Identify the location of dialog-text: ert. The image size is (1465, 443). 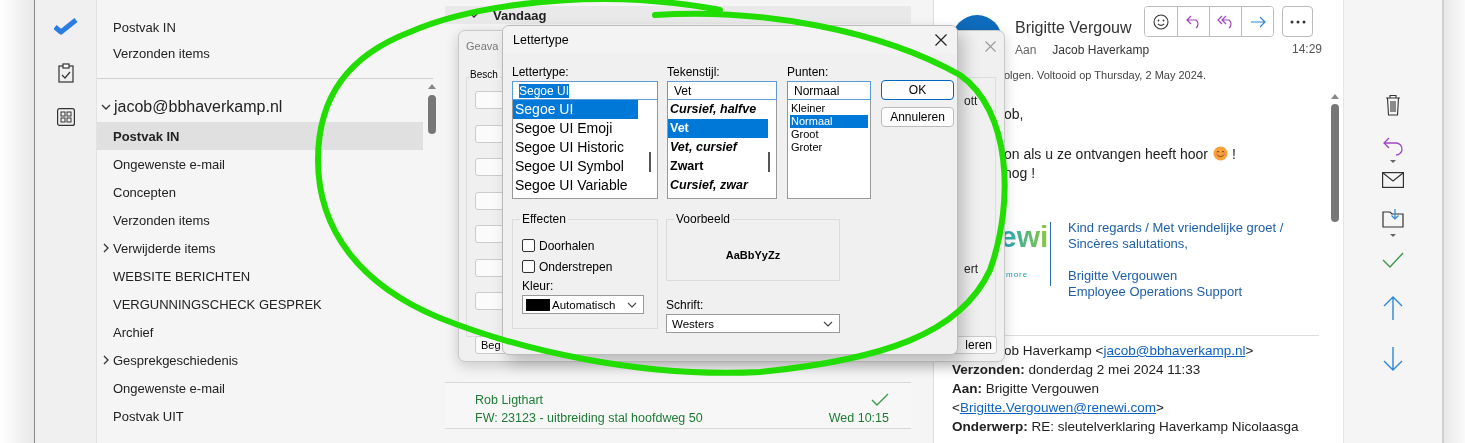
(971, 269).